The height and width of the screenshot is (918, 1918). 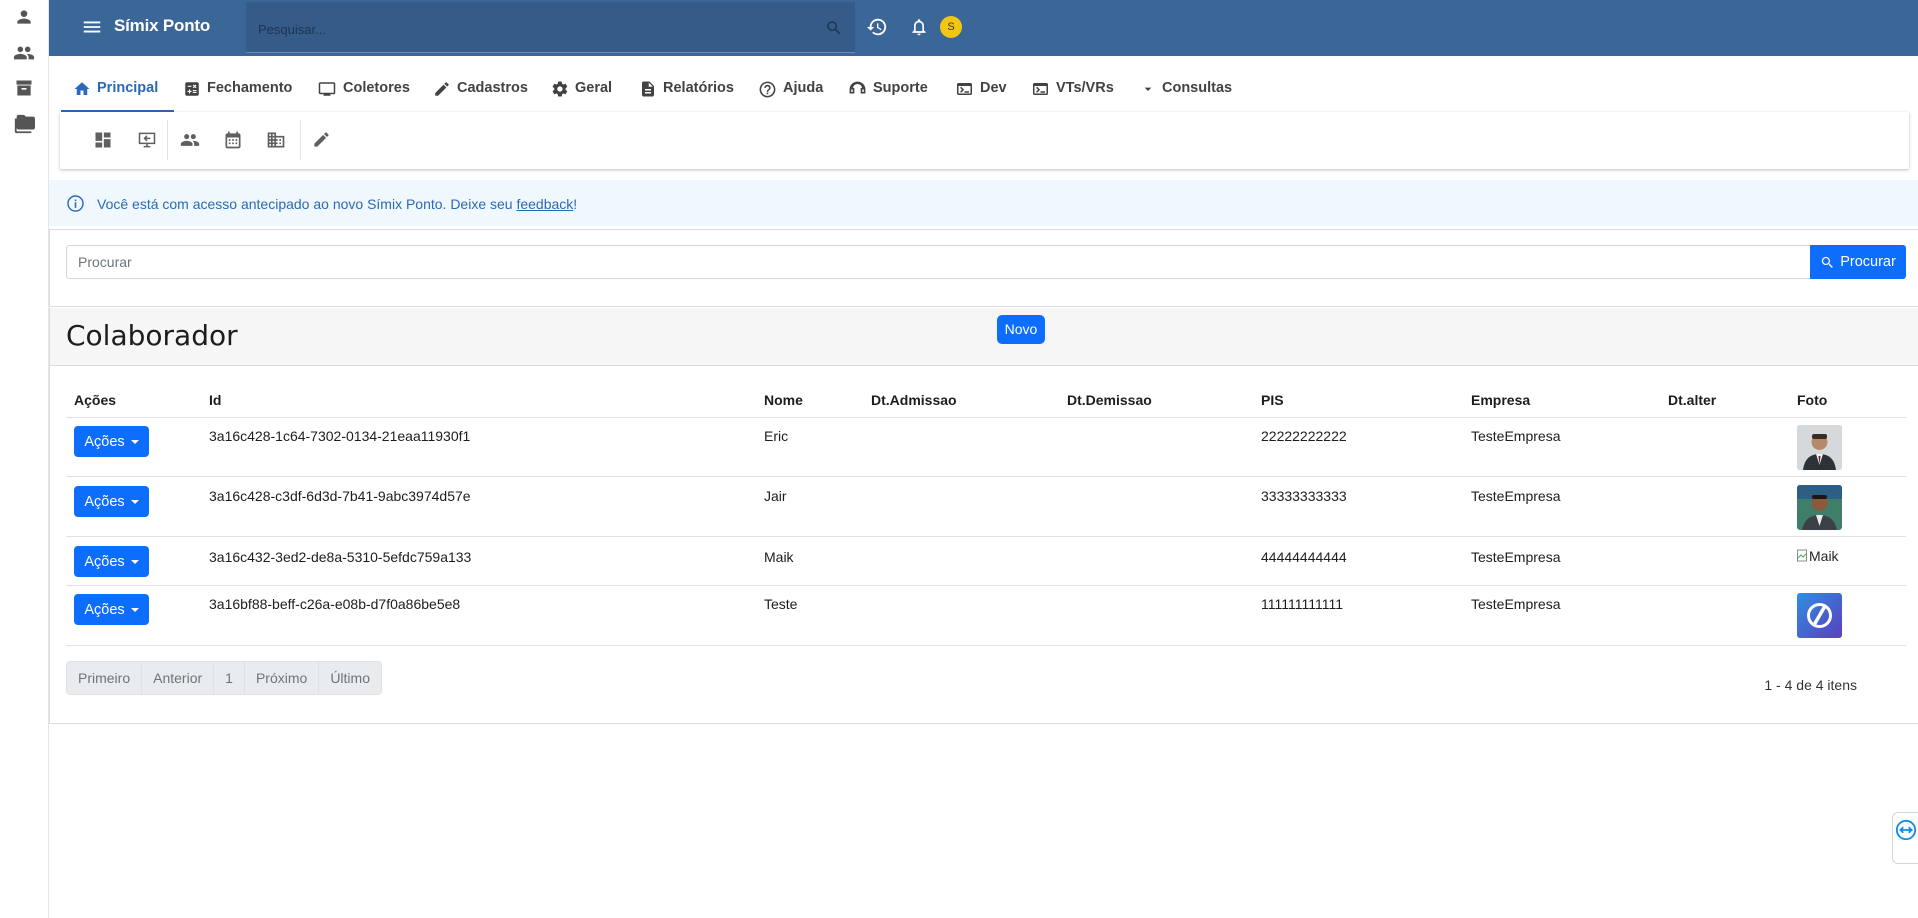 What do you see at coordinates (914, 400) in the screenshot?
I see `column-header: Dt.Admissao` at bounding box center [914, 400].